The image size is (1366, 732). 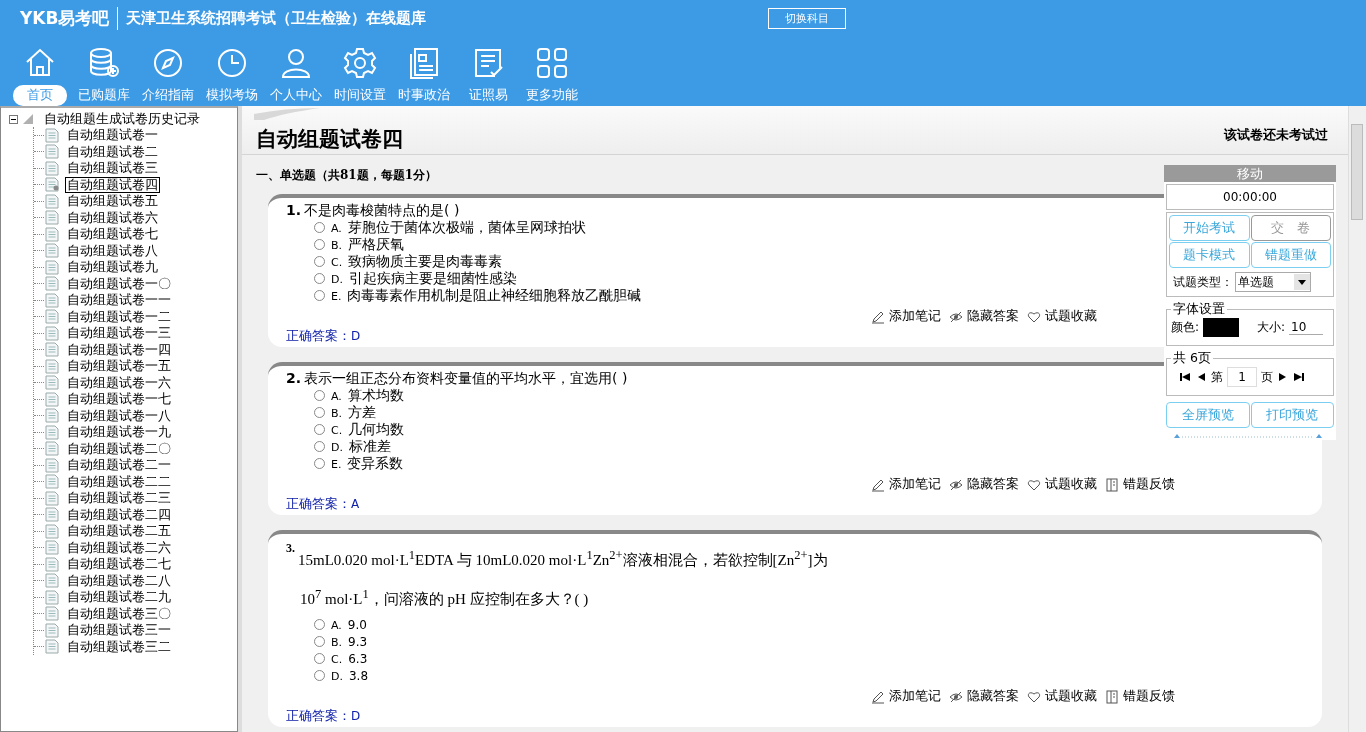 I want to click on tree-item: 自动组题试卷四, so click(x=112, y=184).